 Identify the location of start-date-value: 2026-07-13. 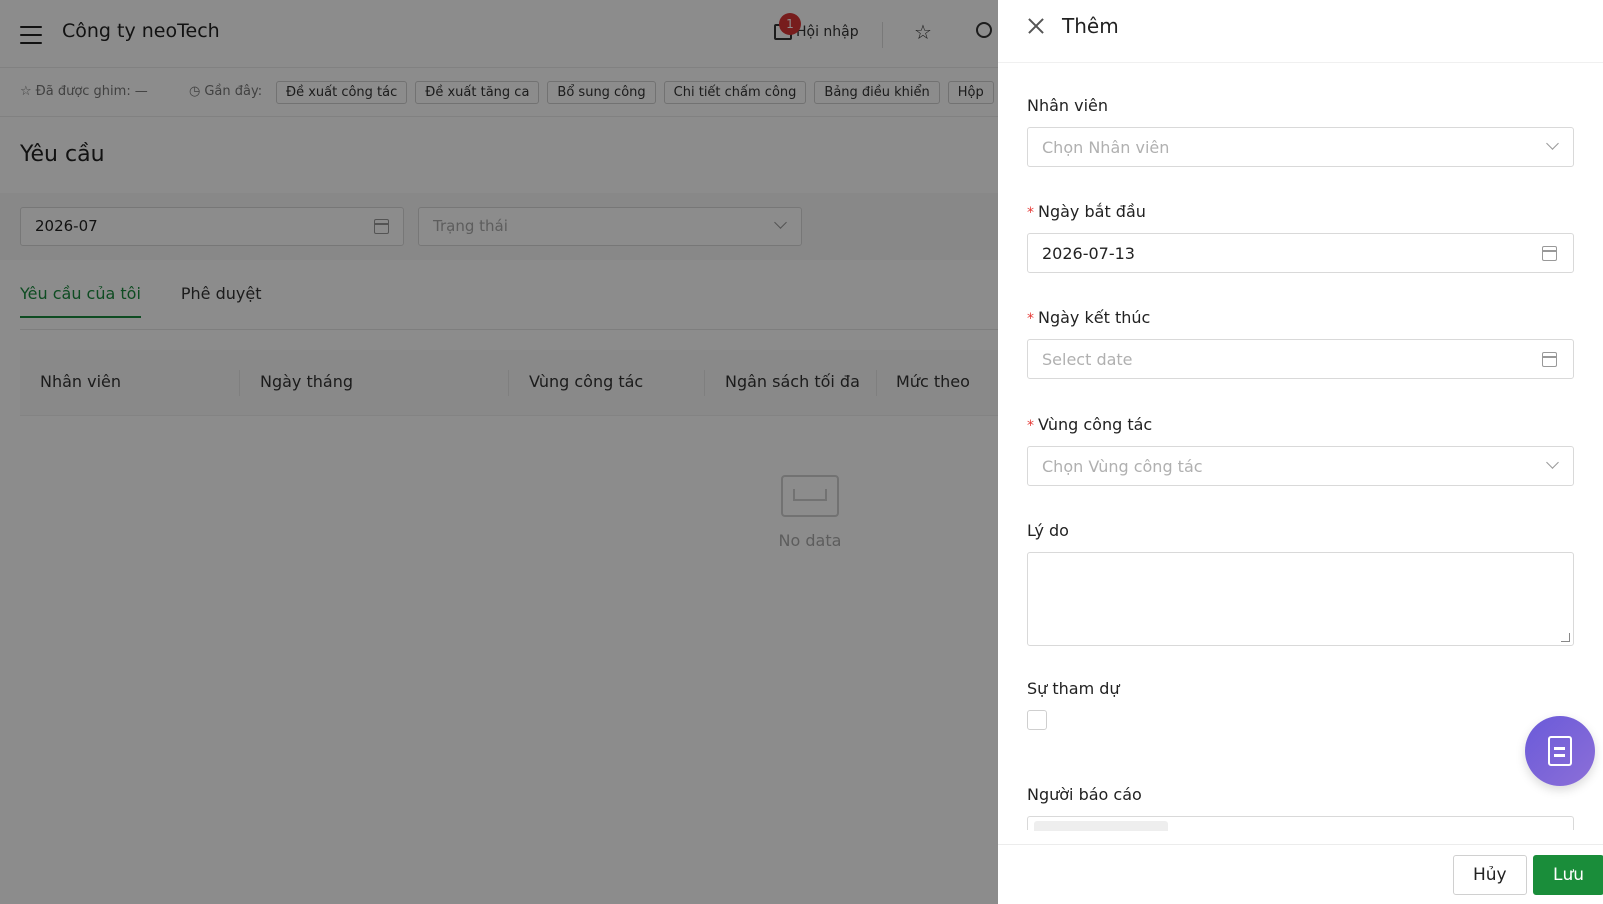
(1088, 253).